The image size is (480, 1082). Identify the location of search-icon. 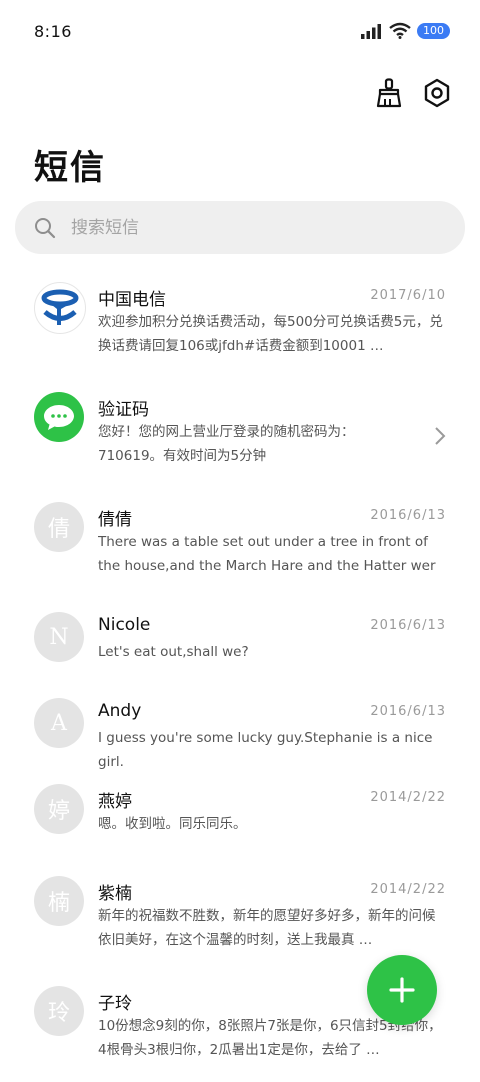
(45, 227).